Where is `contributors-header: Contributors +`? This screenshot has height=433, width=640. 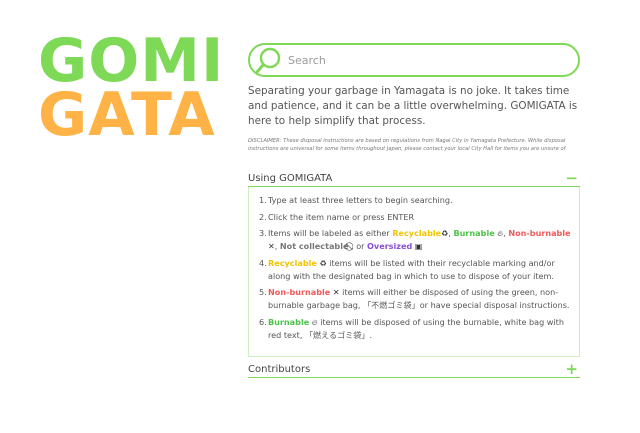 contributors-header: Contributors + is located at coordinates (414, 369).